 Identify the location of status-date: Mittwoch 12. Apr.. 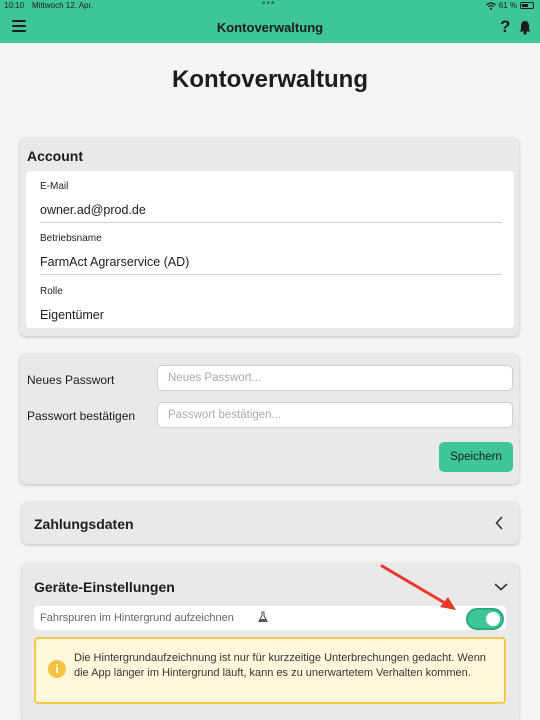
(62, 5).